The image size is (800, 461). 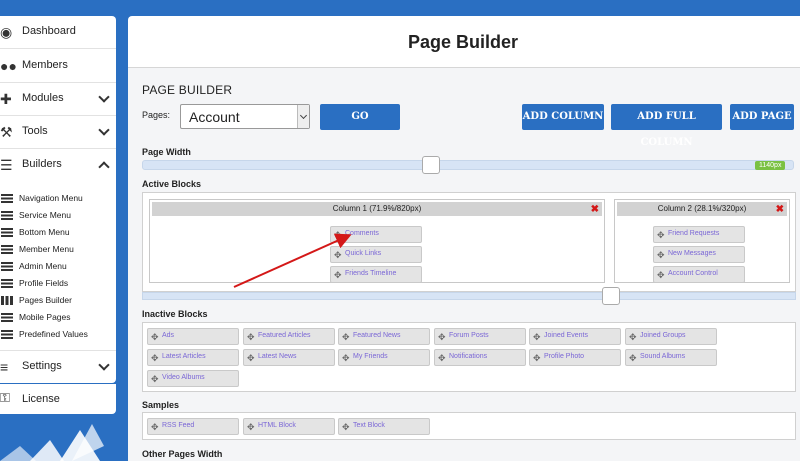 What do you see at coordinates (480, 336) in the screenshot?
I see `inactive-block-forum-posts: ✥ Forum Posts` at bounding box center [480, 336].